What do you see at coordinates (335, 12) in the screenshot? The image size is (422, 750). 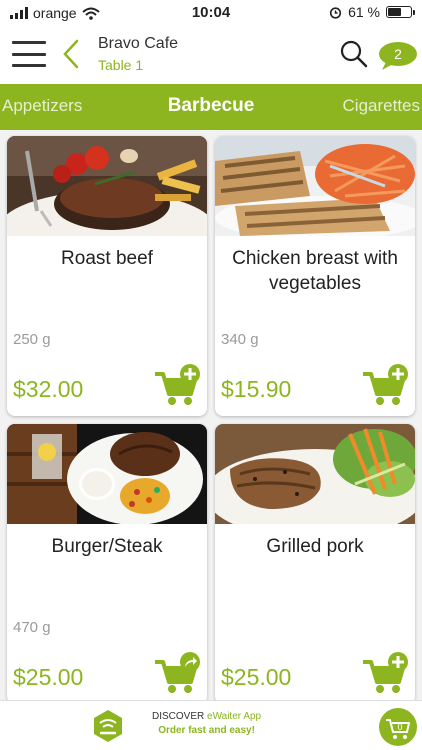 I see `alarm-icon` at bounding box center [335, 12].